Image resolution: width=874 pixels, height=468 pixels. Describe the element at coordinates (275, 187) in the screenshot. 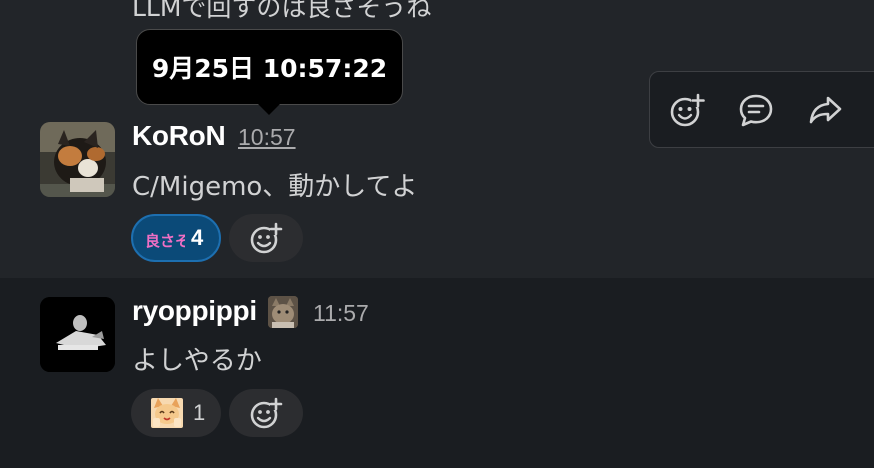

I see `message-text: C/Migemo、動かしてよ` at that location.